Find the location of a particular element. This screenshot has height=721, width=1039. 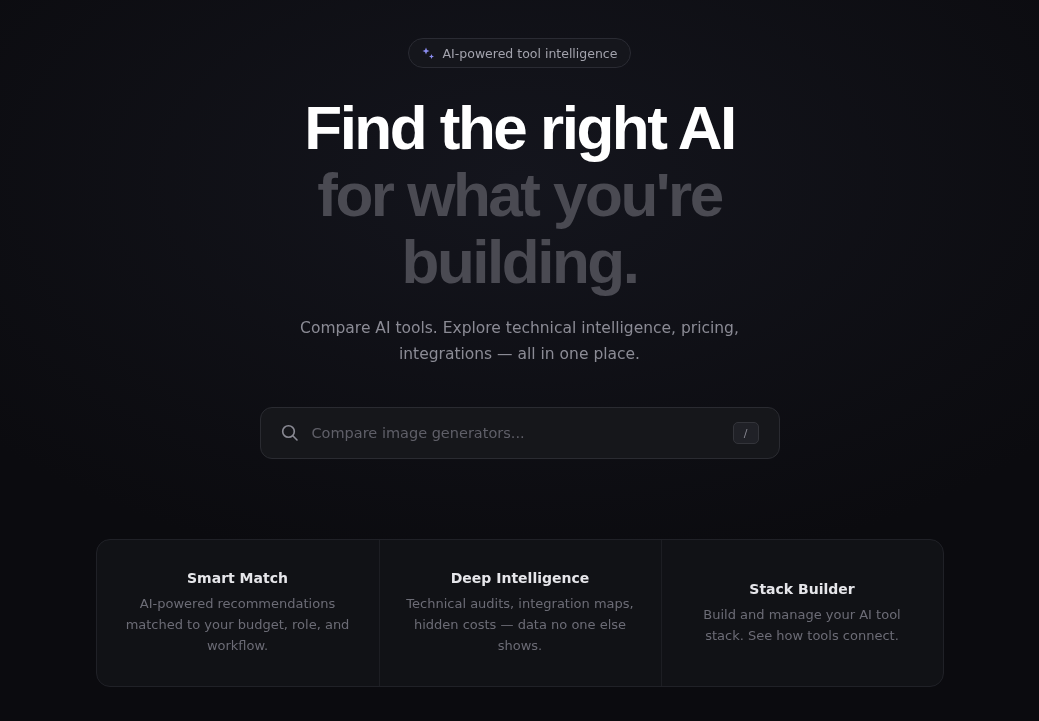

headline: Find the right AI is located at coordinates (519, 127).